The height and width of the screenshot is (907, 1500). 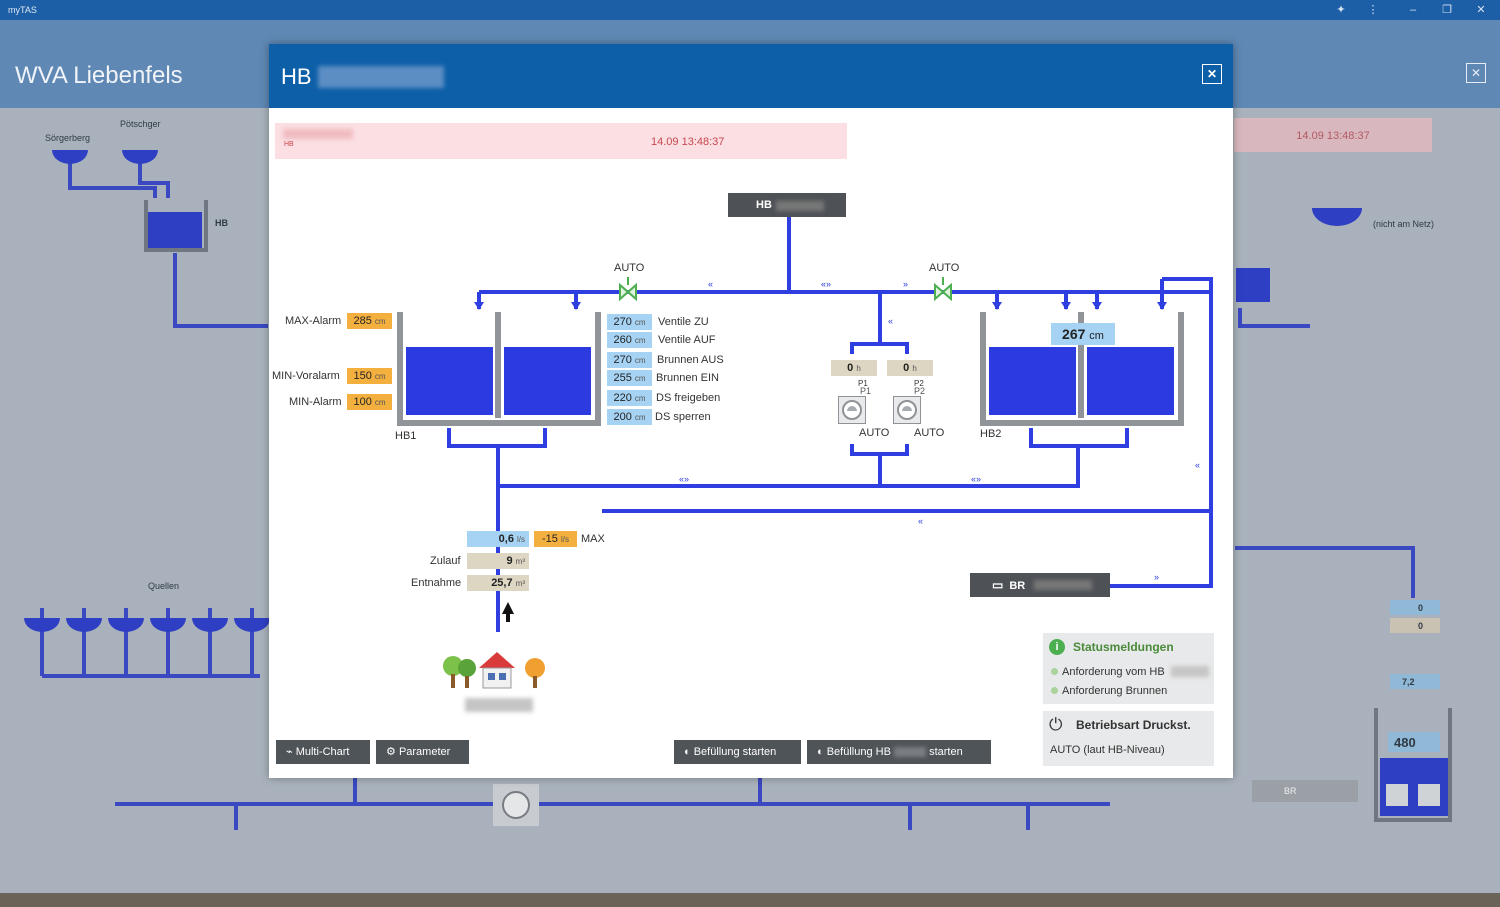 I want to click on background-close-button: ✕, so click(x=1476, y=73).